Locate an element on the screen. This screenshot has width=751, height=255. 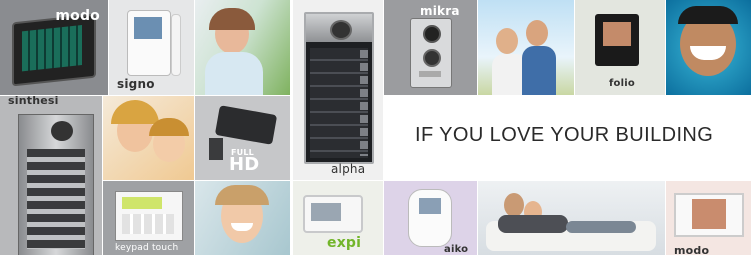
signo-handset-image is located at coordinates (149, 43).